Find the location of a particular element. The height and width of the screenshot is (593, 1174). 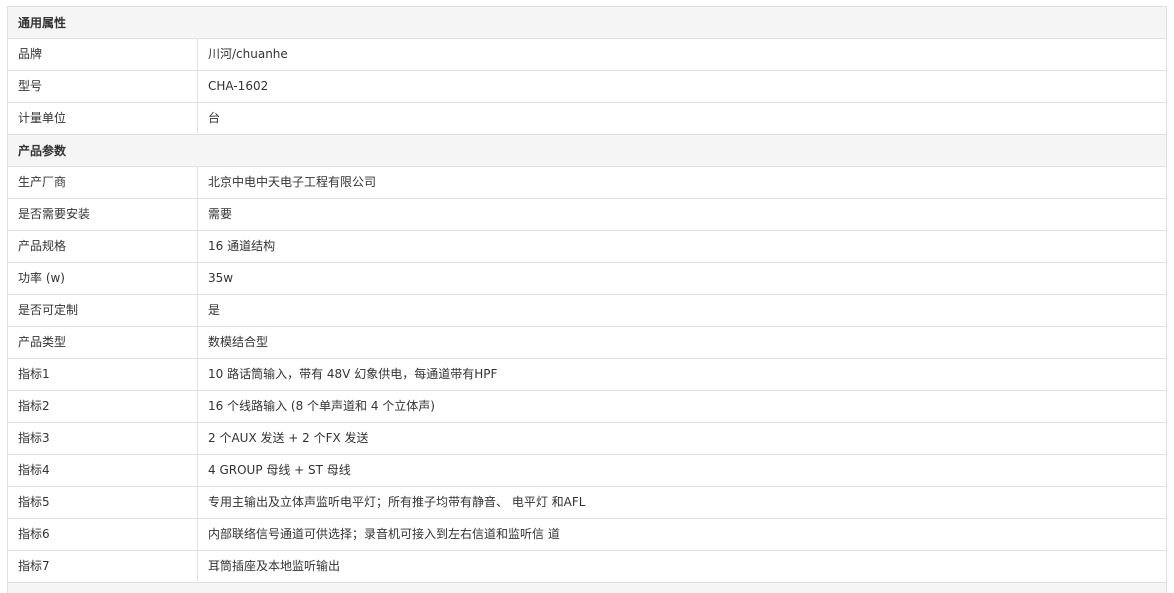

spec-label: 指标7 is located at coordinates (103, 566).